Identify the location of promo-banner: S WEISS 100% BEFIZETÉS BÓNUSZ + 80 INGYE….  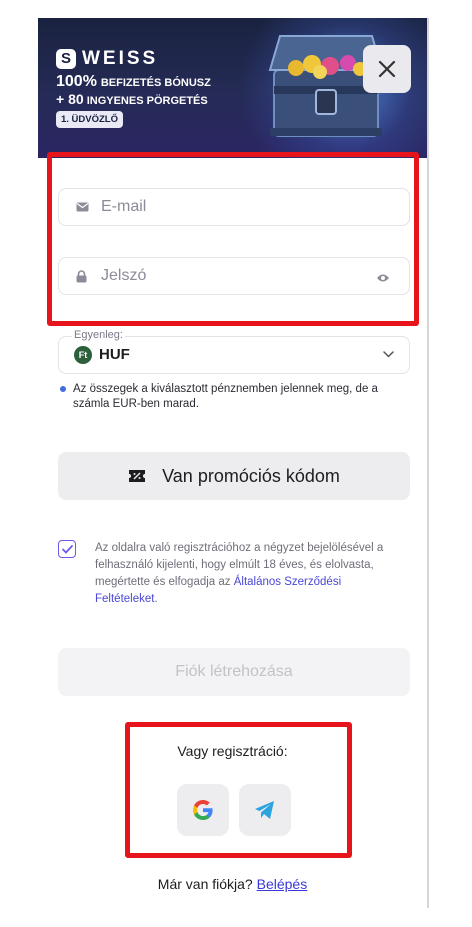
(232, 88).